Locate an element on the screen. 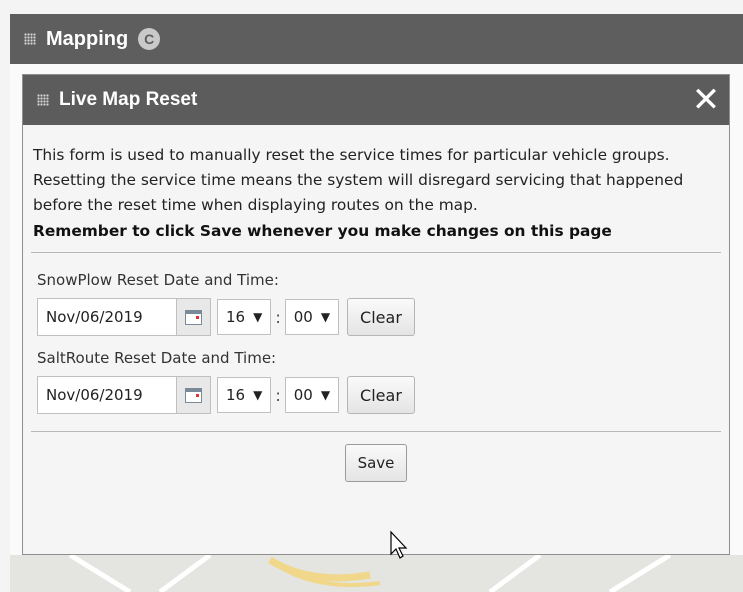 The height and width of the screenshot is (592, 743). mouse-pointer-icon is located at coordinates (399, 544).